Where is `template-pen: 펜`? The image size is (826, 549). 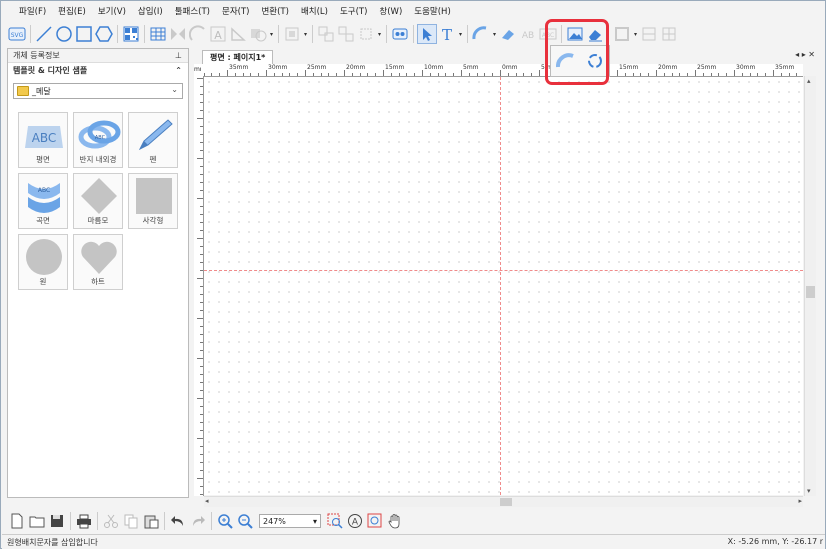 template-pen: 펜 is located at coordinates (153, 140).